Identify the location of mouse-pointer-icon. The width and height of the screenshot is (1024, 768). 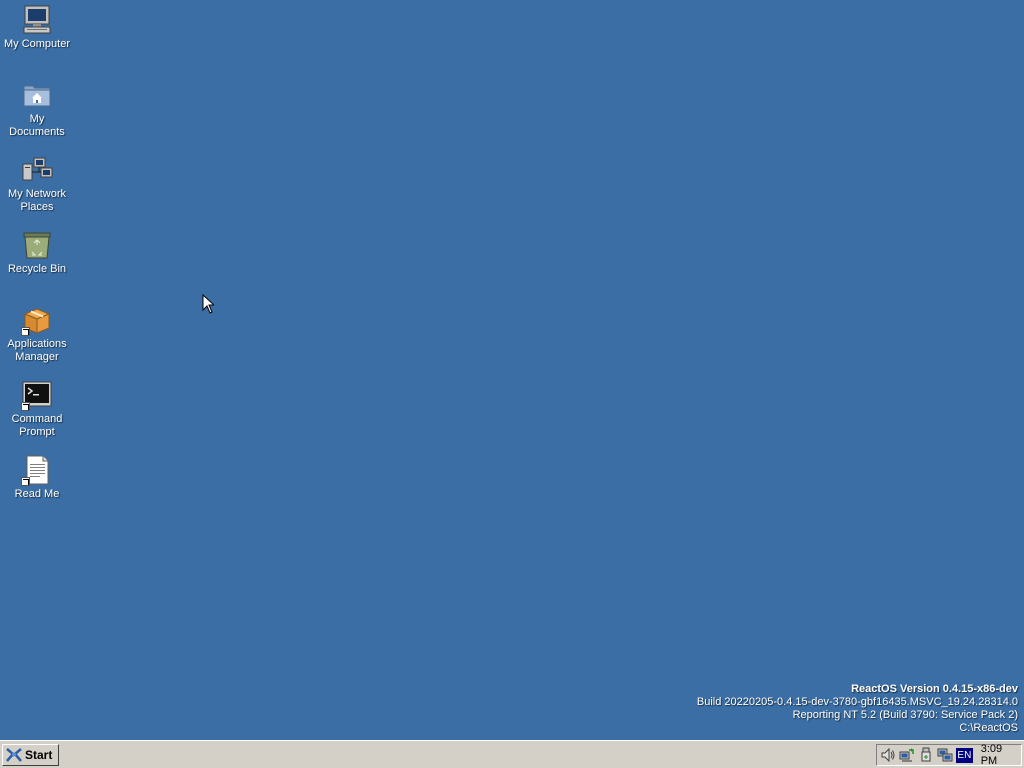
(209, 305).